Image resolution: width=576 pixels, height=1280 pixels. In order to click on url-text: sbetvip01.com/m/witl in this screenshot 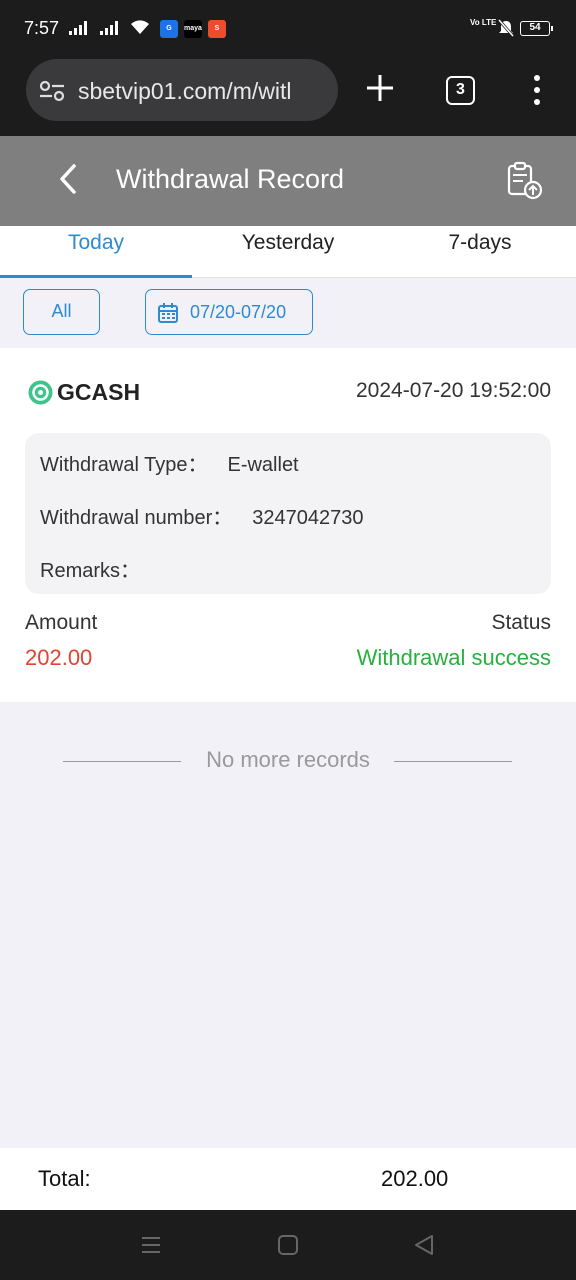, I will do `click(184, 91)`.